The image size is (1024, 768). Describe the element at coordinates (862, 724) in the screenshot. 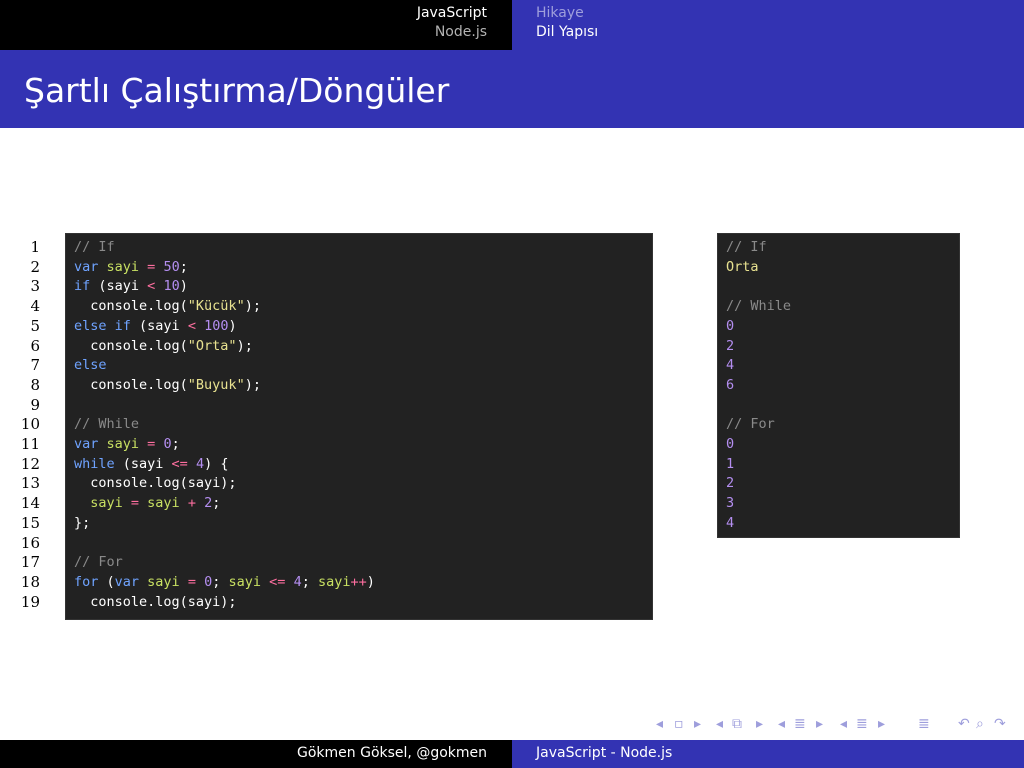

I see `nav-part-icon: ≣` at that location.